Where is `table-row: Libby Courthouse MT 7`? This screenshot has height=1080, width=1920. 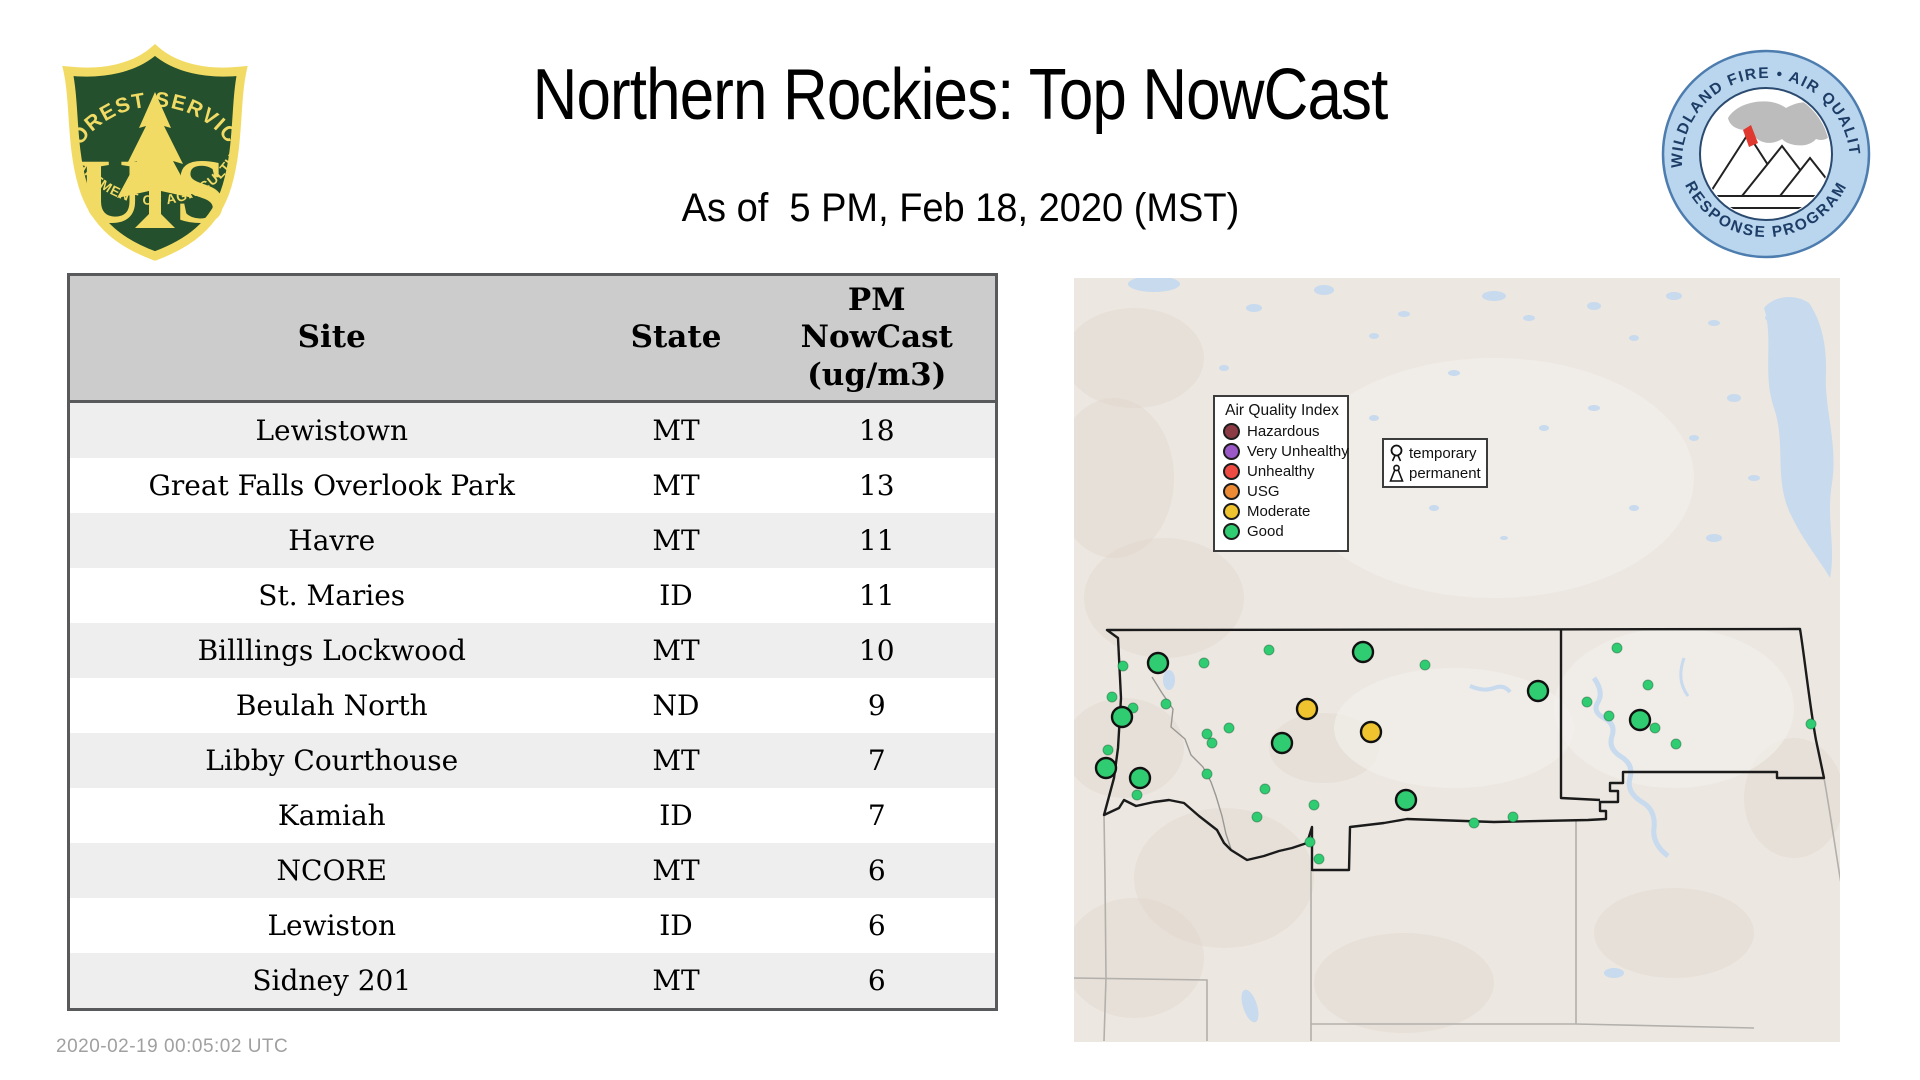
table-row: Libby Courthouse MT 7 is located at coordinates (532, 760).